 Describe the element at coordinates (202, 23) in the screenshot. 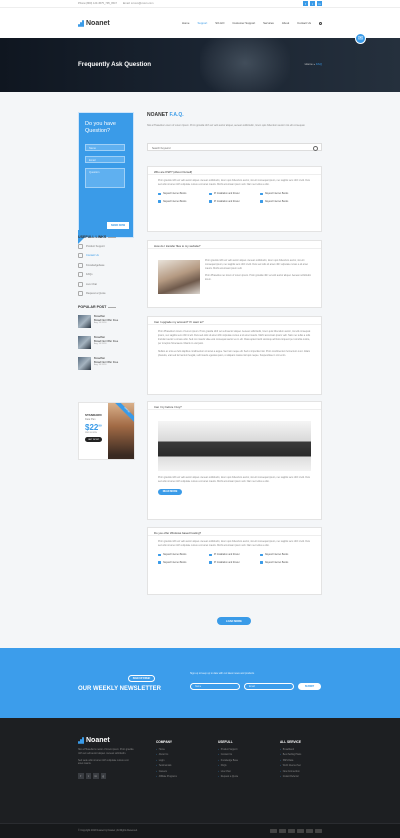

I see `nav-support: Support` at that location.